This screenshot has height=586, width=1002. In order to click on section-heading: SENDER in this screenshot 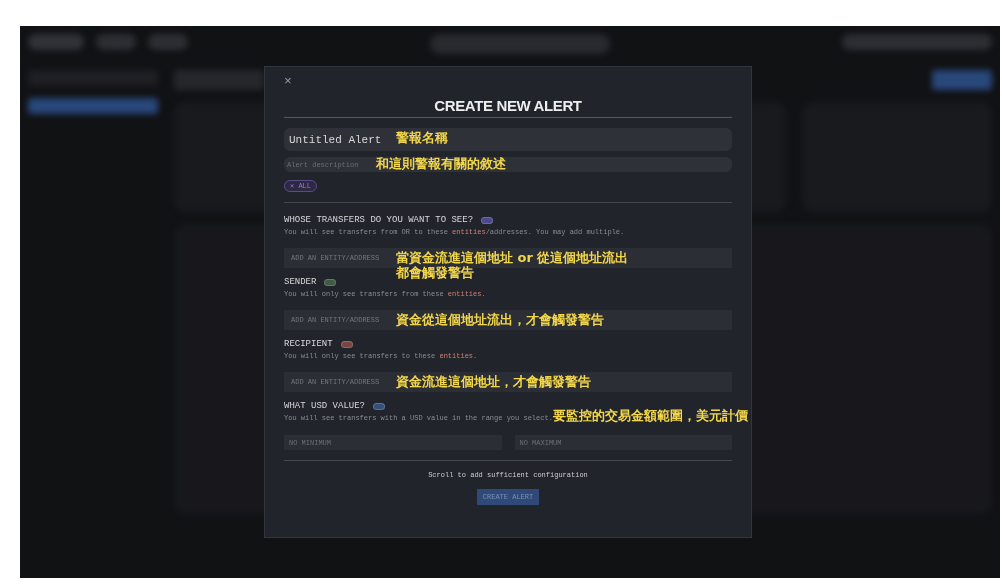, I will do `click(300, 282)`.